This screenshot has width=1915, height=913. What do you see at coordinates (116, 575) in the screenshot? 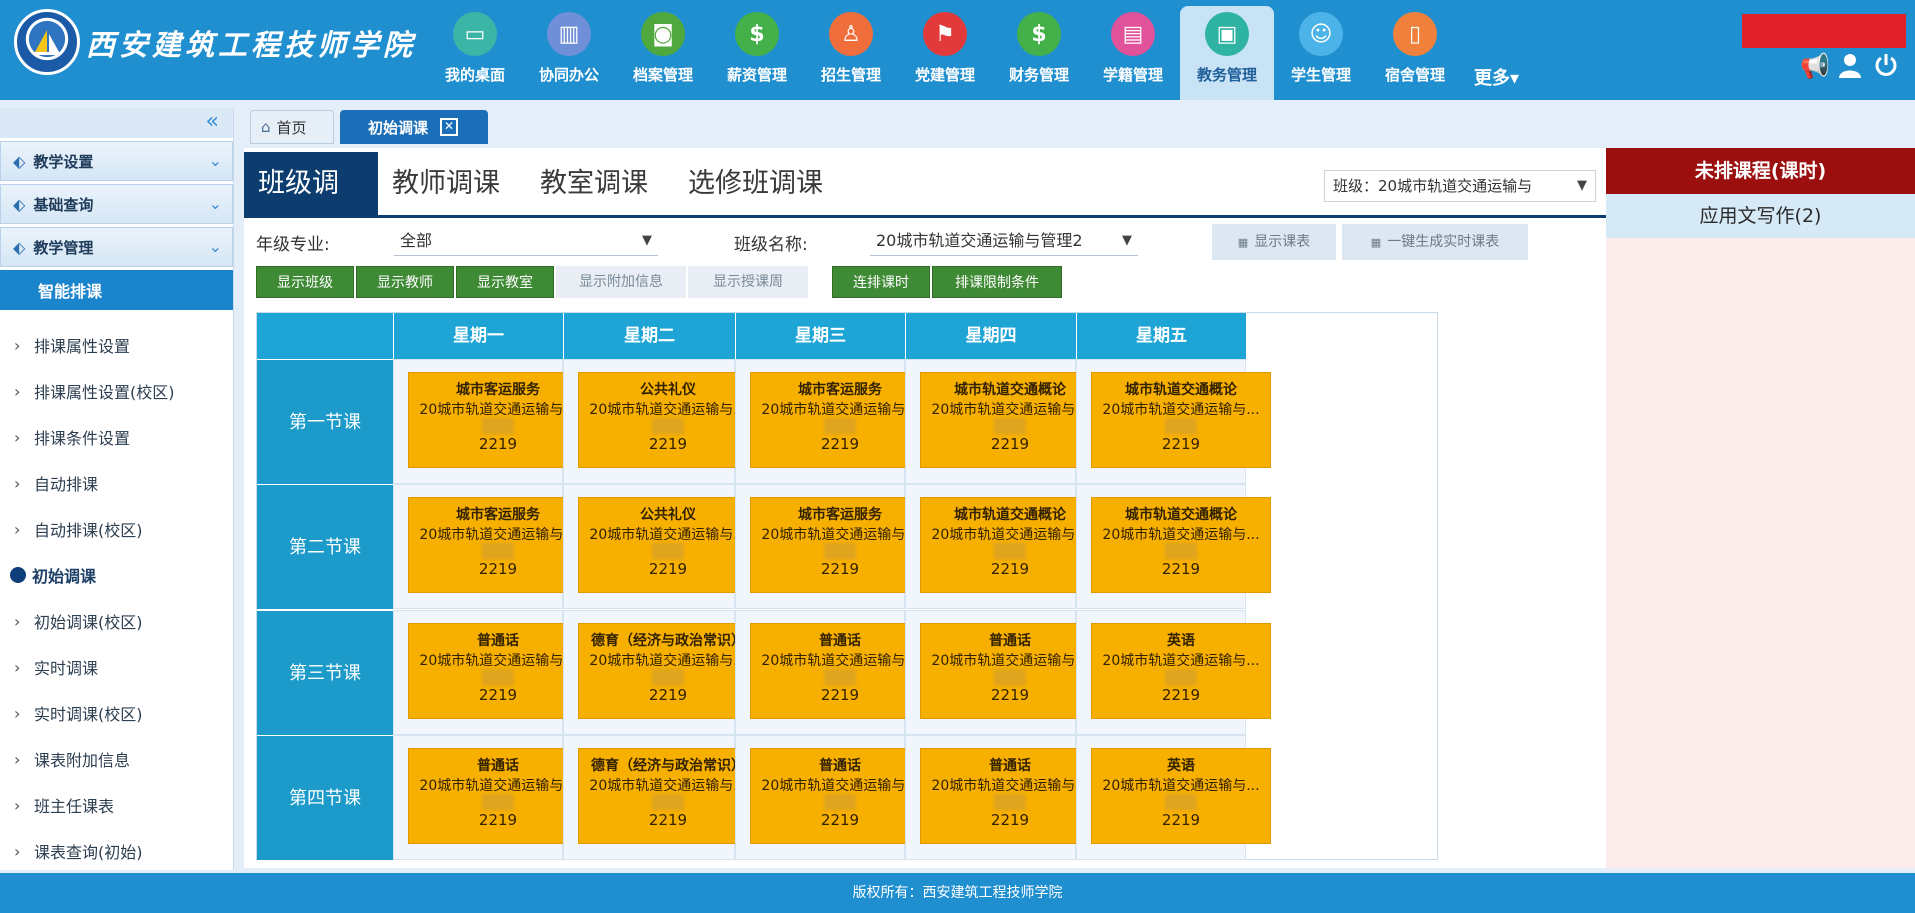
I see `sidebar-item-5: 初始调课` at bounding box center [116, 575].